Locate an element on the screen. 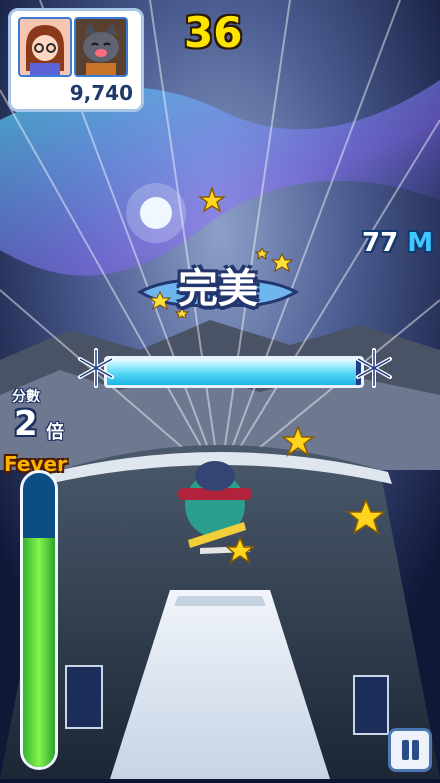 The width and height of the screenshot is (440, 783). score-multiplier-label: 分數 is located at coordinates (26, 397).